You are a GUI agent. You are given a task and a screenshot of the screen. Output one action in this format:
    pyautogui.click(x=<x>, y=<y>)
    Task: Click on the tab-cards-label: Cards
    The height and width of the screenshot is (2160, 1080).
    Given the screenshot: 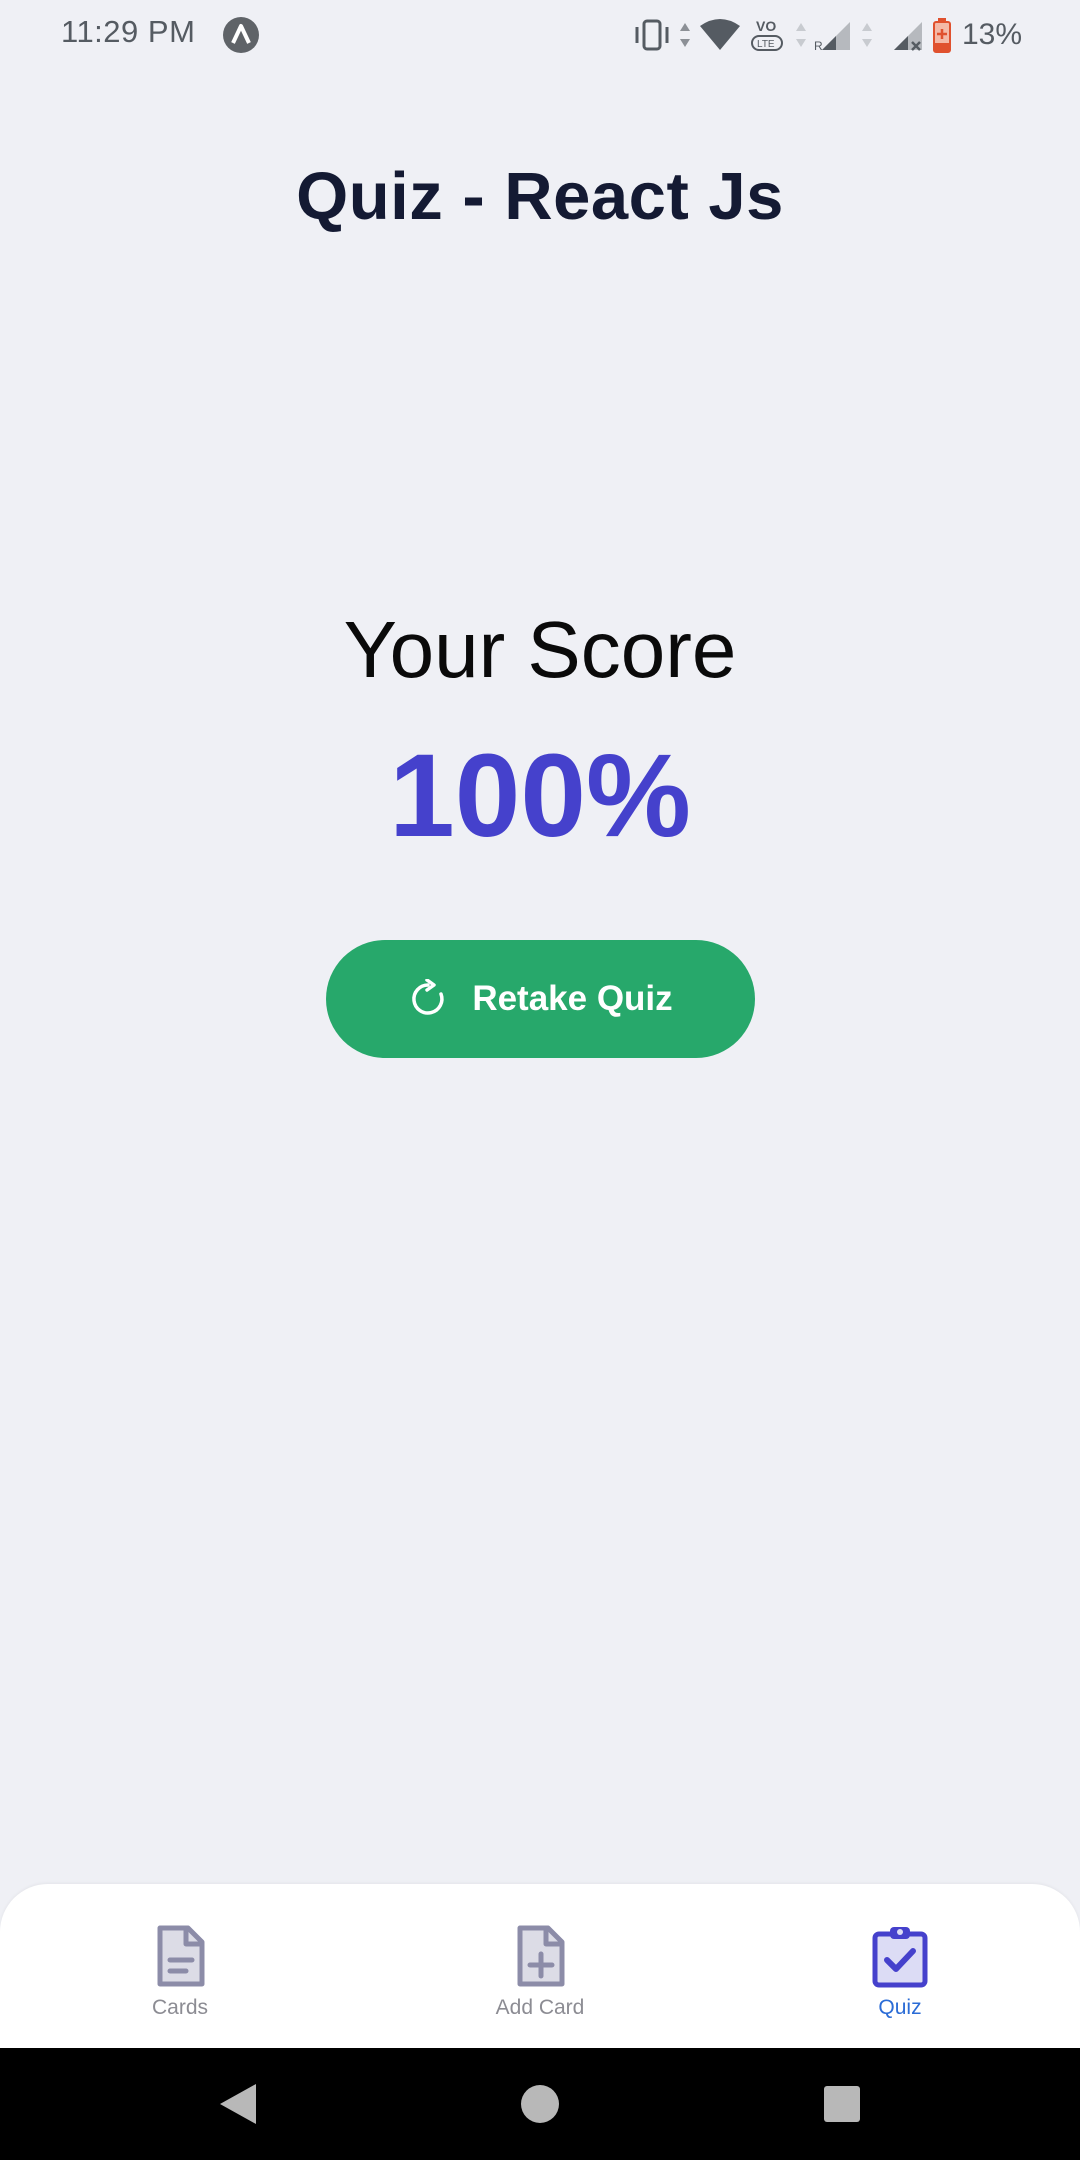 What is the action you would take?
    pyautogui.click(x=180, y=2007)
    